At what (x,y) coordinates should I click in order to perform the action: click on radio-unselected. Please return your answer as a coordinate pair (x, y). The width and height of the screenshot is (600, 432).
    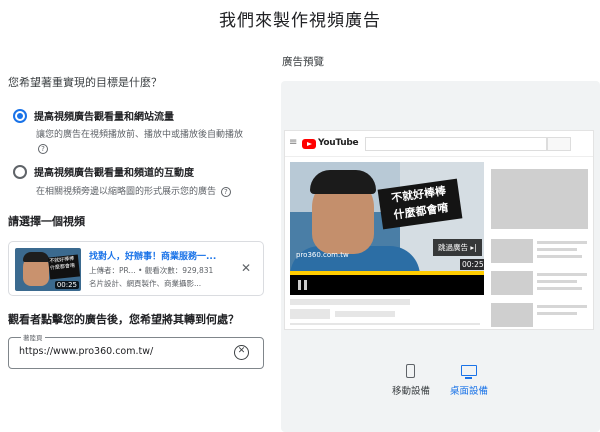
    Looking at the image, I should click on (20, 171).